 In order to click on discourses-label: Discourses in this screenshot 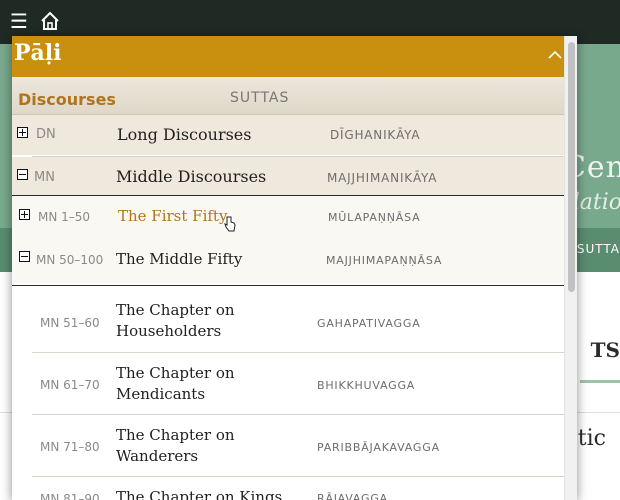, I will do `click(67, 99)`.